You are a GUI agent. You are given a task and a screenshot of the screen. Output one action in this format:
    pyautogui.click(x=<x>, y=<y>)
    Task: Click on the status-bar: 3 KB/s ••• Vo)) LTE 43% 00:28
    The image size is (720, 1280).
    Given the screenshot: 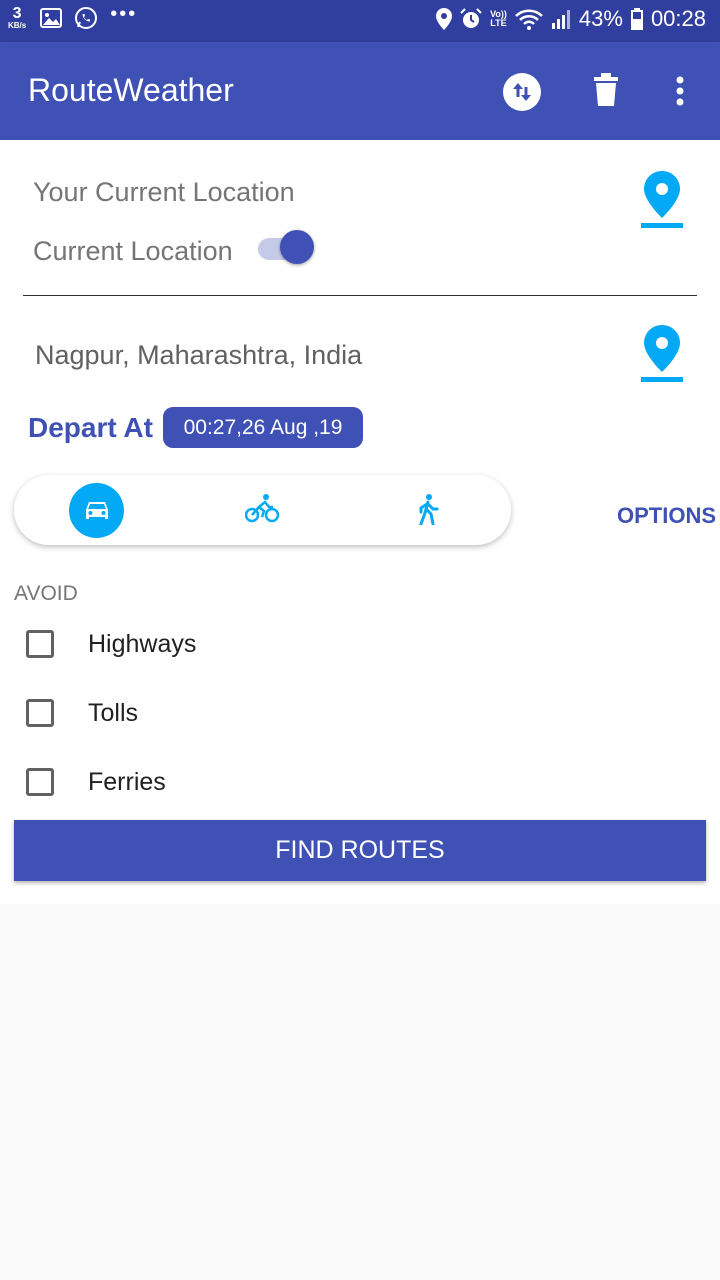 What is the action you would take?
    pyautogui.click(x=360, y=21)
    